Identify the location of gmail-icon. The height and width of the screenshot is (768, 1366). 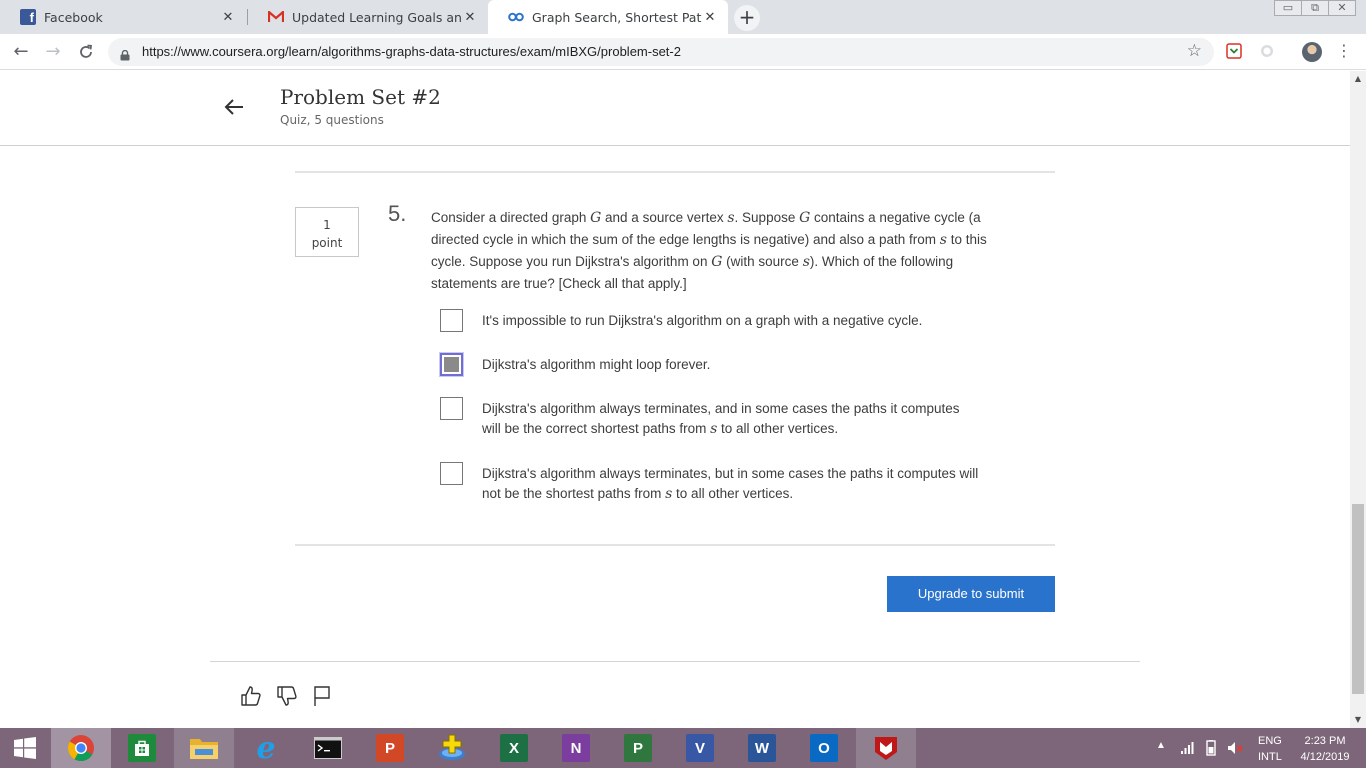
(276, 17).